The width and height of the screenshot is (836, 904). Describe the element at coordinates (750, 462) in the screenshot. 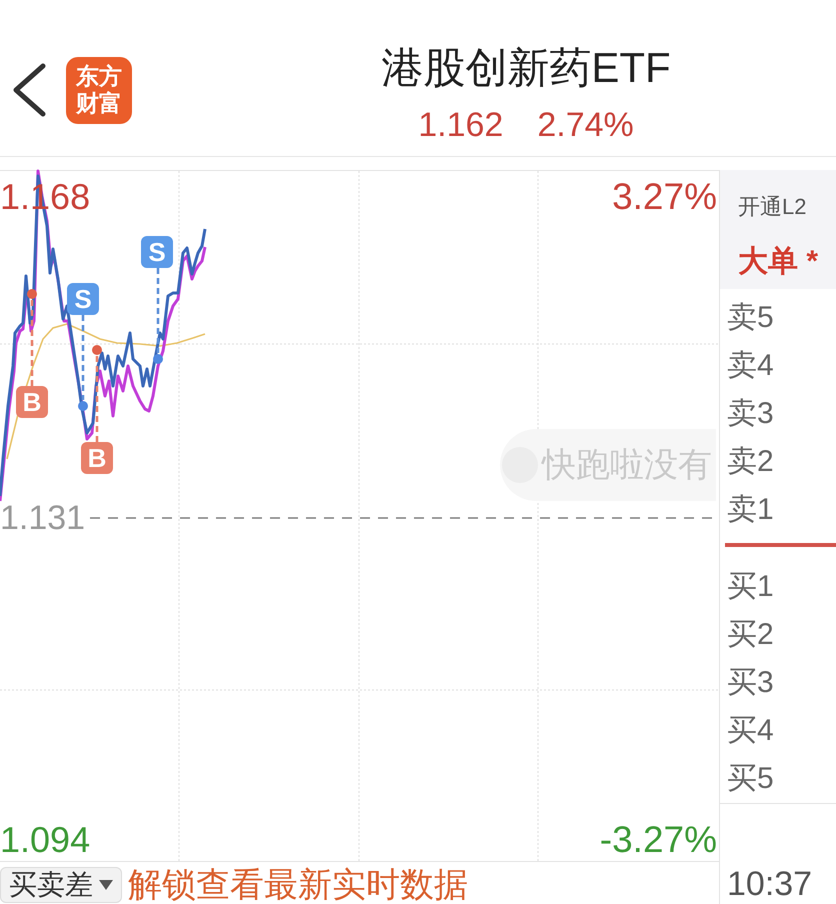

I see `ask-level-label: 卖2` at that location.